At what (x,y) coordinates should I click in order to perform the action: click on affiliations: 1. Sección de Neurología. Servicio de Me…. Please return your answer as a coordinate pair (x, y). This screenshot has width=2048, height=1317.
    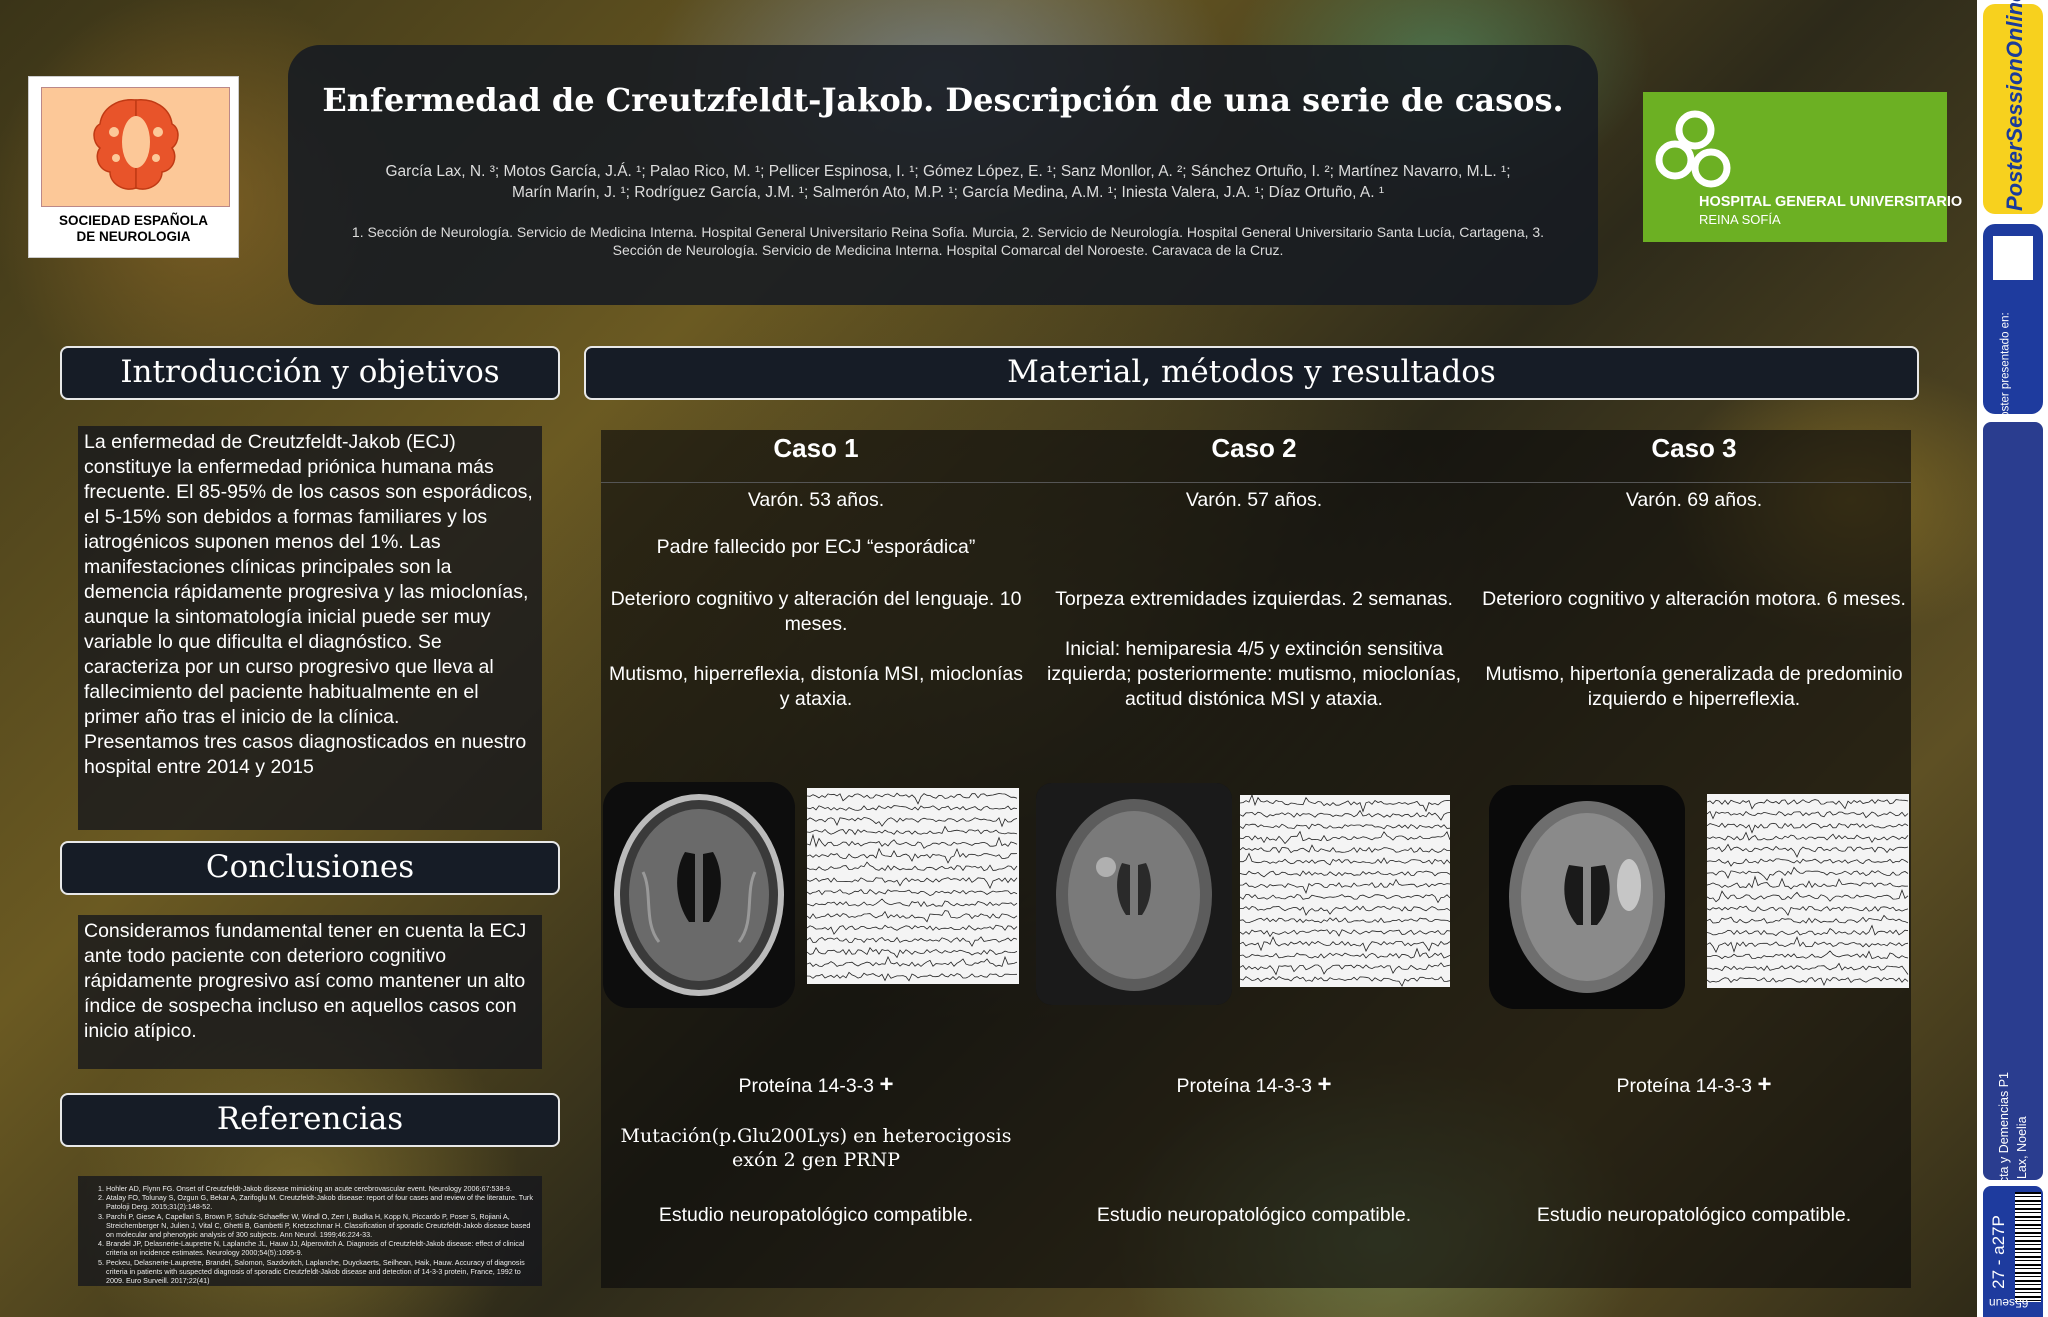
    Looking at the image, I should click on (948, 241).